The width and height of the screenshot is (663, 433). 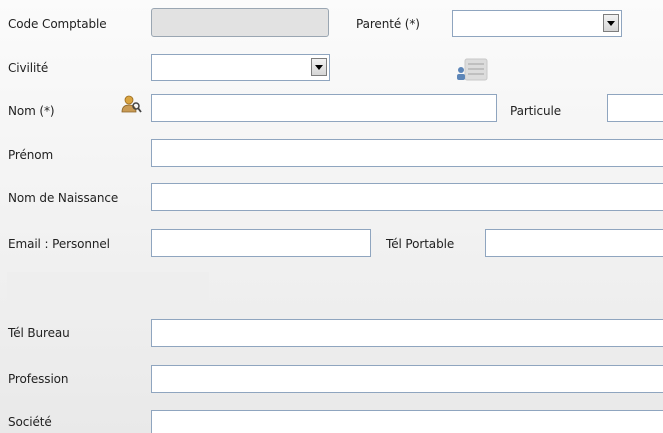 What do you see at coordinates (574, 243) in the screenshot?
I see `tel-portable-input` at bounding box center [574, 243].